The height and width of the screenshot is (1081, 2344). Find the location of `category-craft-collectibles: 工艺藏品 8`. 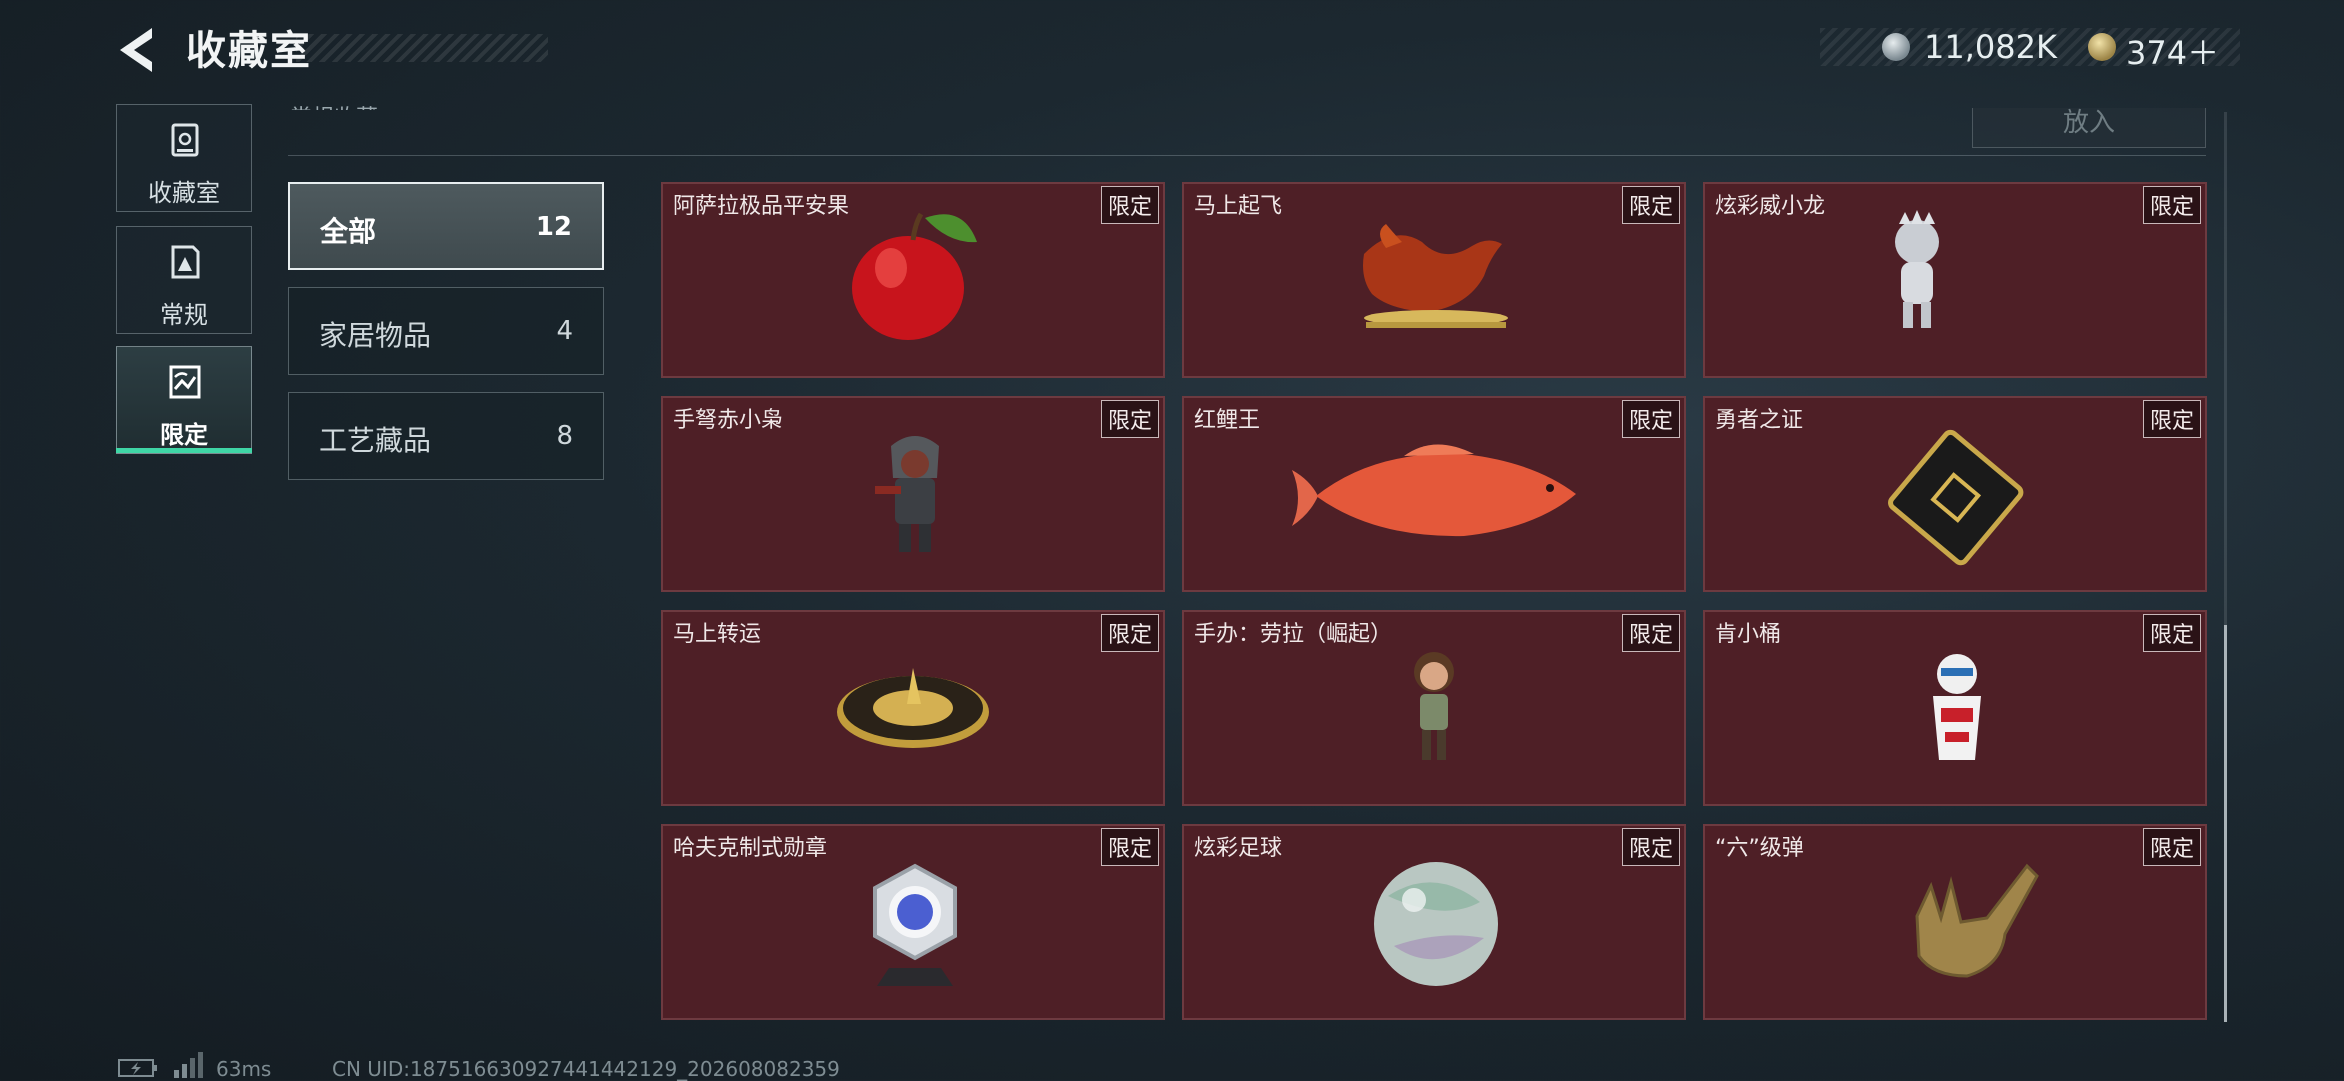

category-craft-collectibles: 工艺藏品 8 is located at coordinates (446, 436).